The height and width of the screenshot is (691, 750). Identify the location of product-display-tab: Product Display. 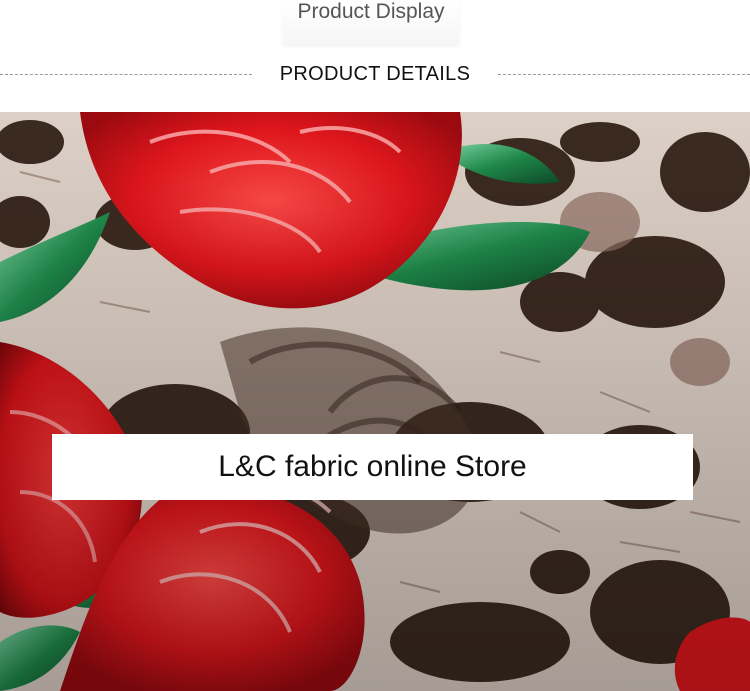
(371, 22).